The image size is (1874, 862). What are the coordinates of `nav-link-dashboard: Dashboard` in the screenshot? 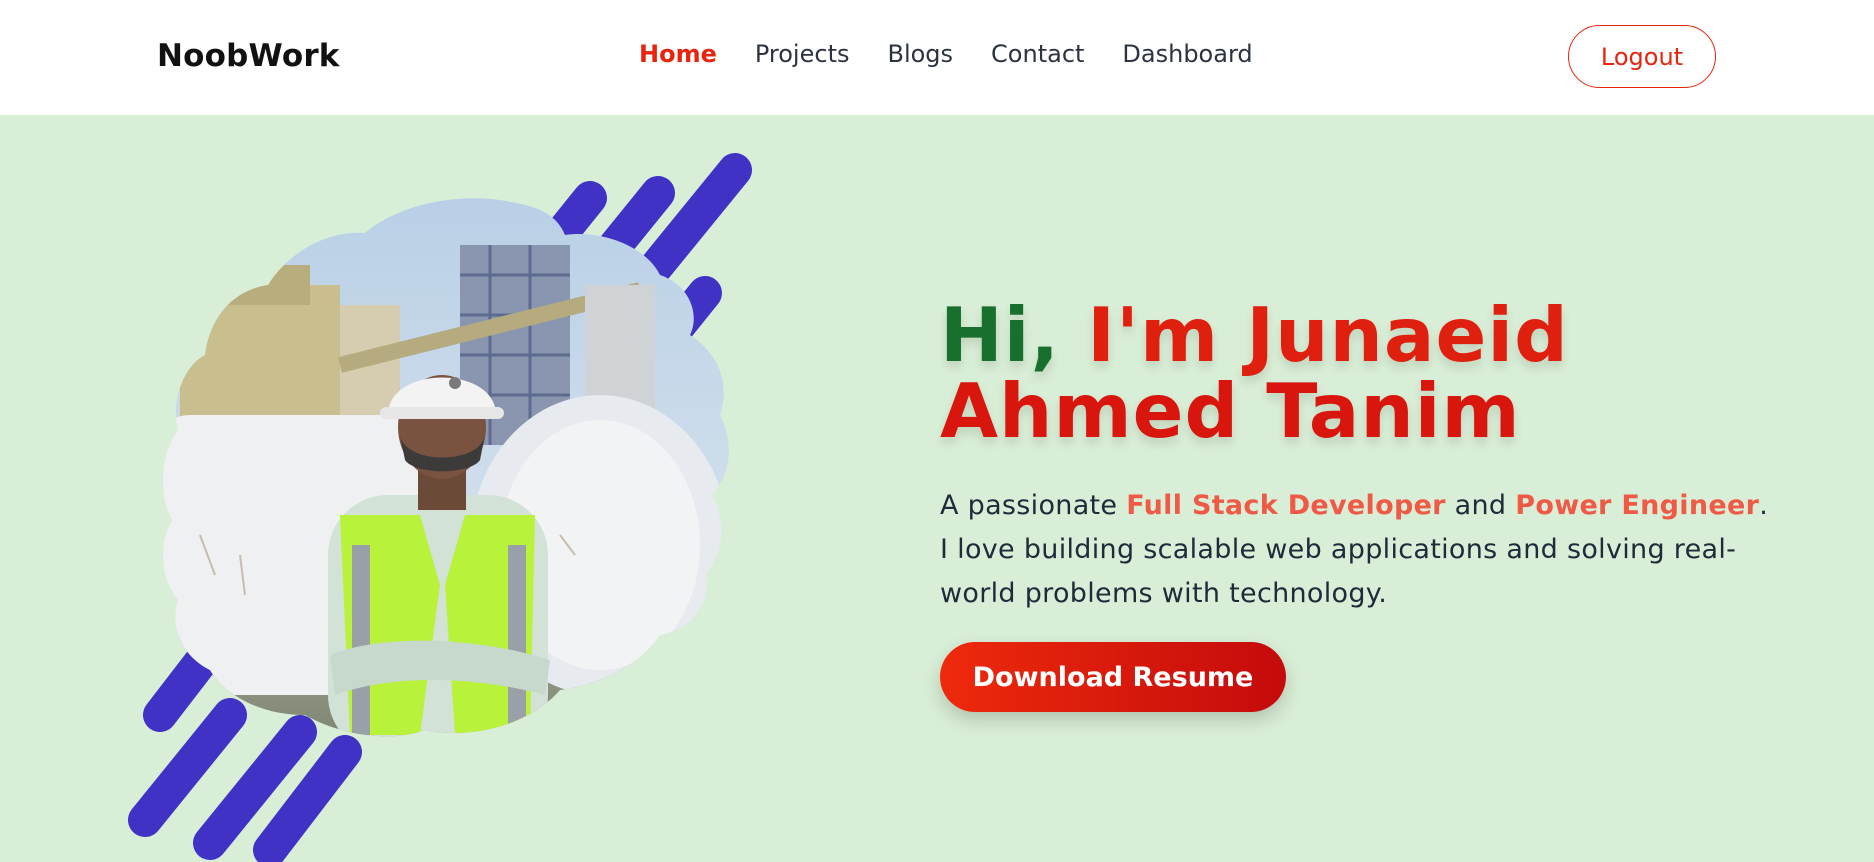 It's located at (1187, 54).